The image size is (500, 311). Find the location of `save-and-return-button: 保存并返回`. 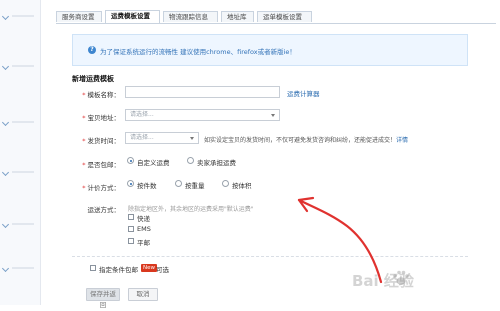

save-and-return-button: 保存并返回 is located at coordinates (103, 298).